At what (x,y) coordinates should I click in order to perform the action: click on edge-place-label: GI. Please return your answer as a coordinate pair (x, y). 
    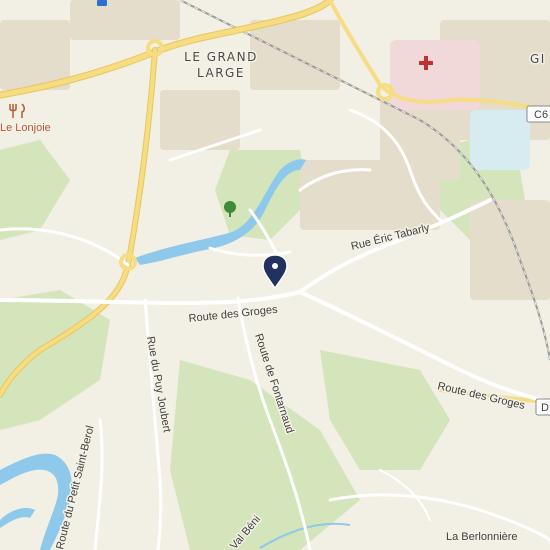
    Looking at the image, I should click on (538, 59).